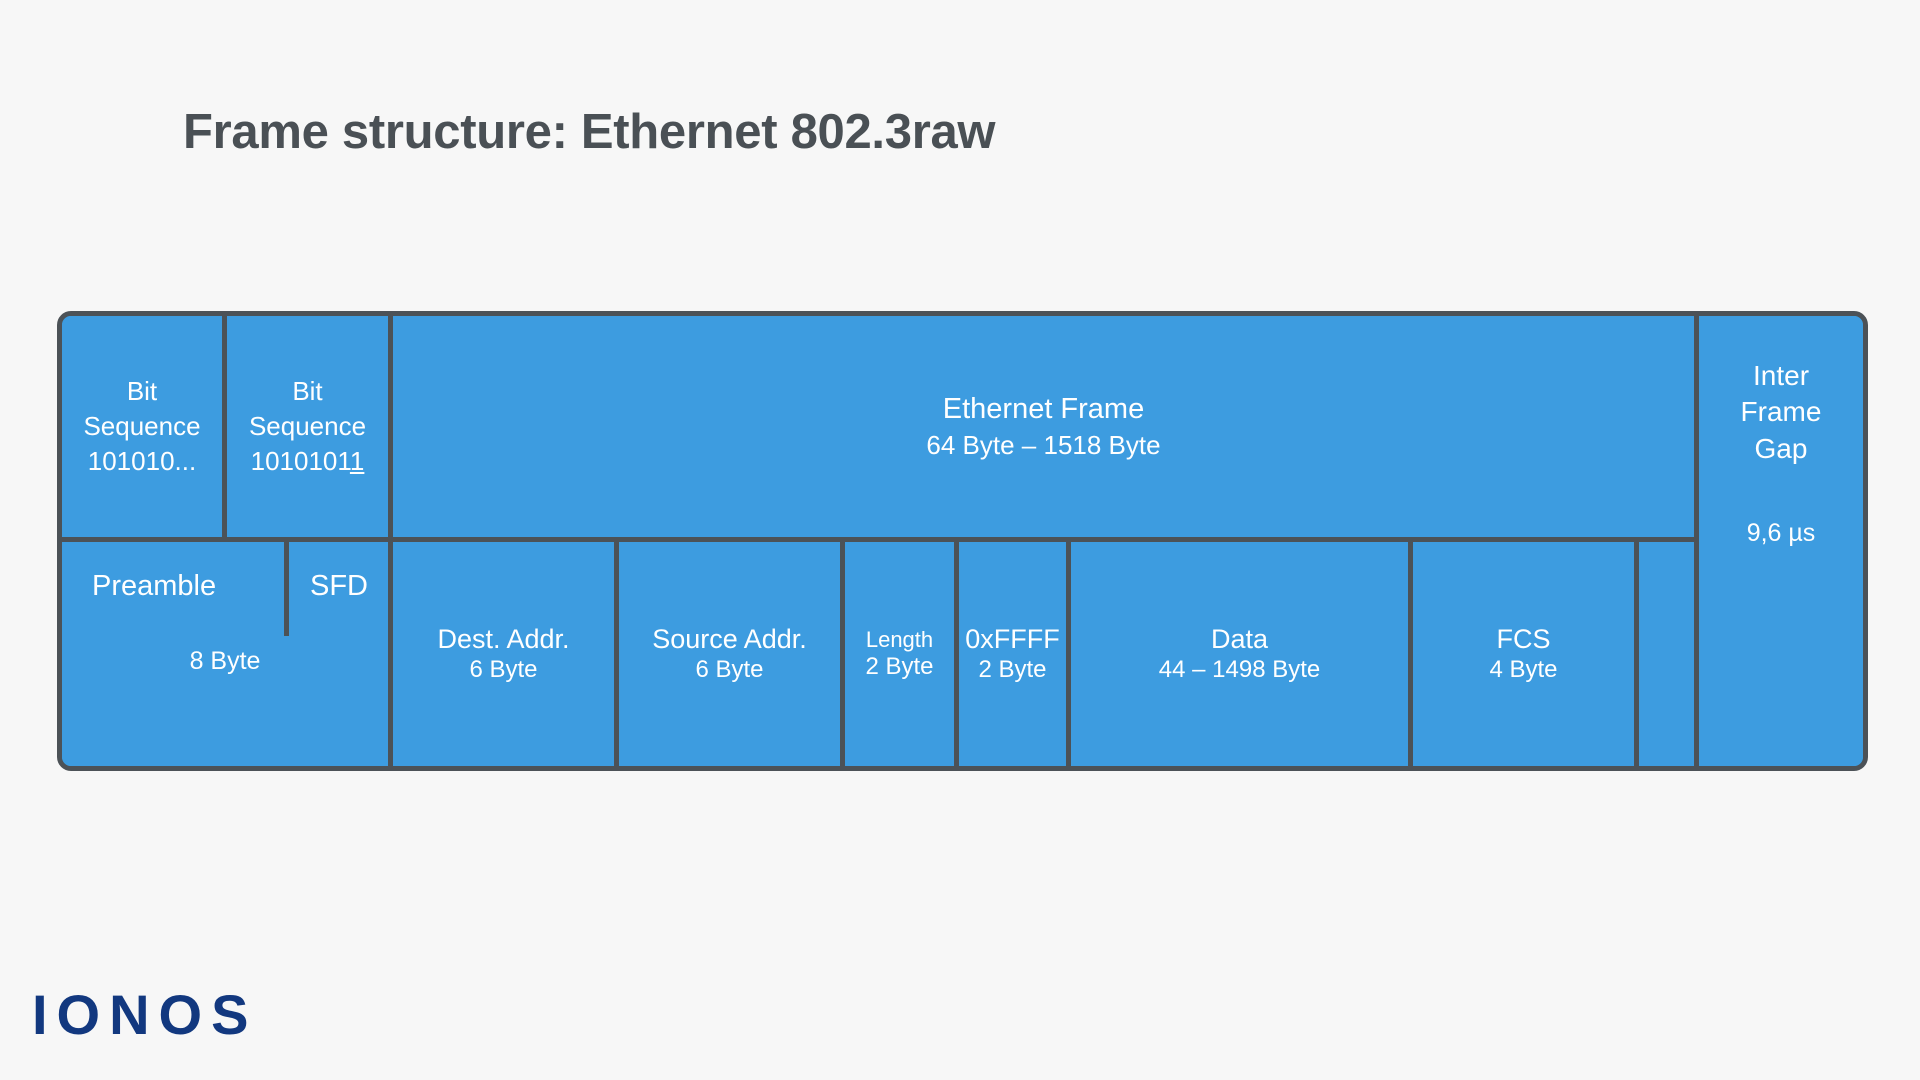 The height and width of the screenshot is (1080, 1920). Describe the element at coordinates (503, 669) in the screenshot. I see `dest-addr-size: 6 Byte` at that location.